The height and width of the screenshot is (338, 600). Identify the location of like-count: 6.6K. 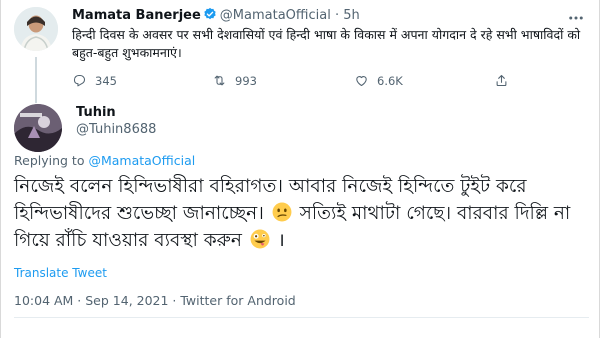
(390, 80).